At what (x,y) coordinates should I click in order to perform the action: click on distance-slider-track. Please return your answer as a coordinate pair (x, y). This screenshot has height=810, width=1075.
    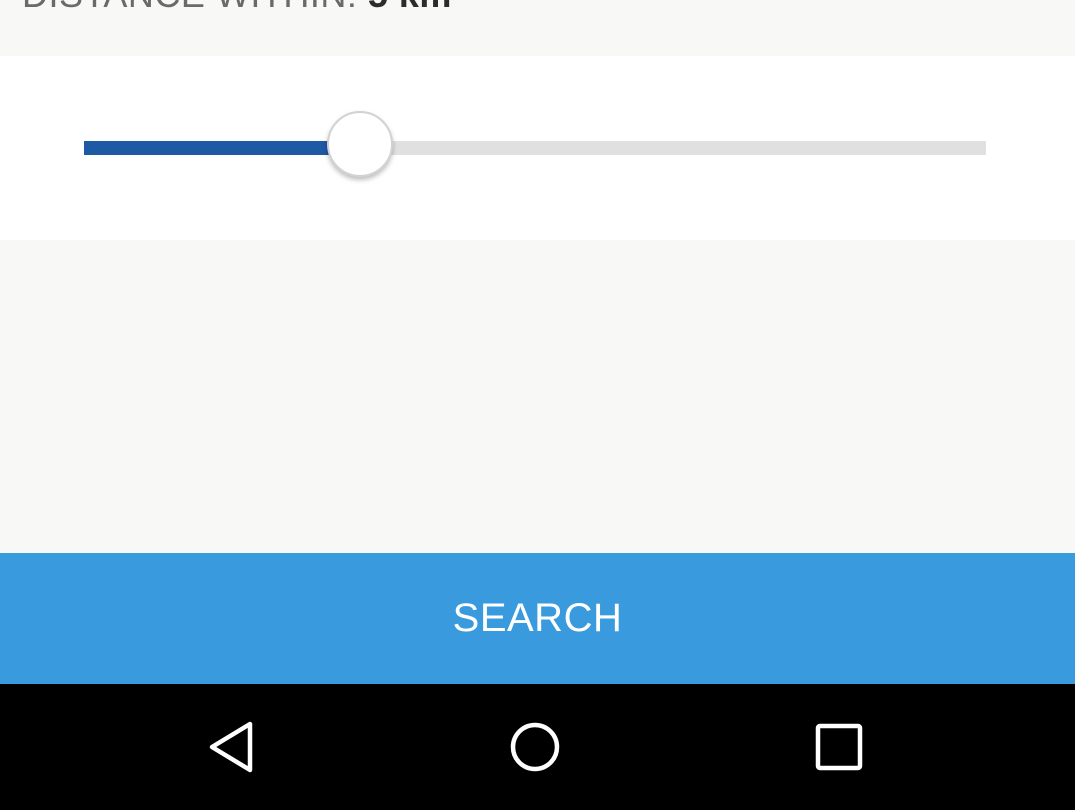
    Looking at the image, I should click on (535, 148).